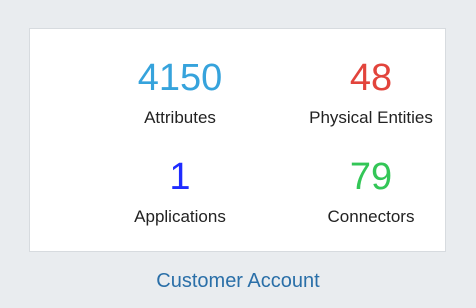 The image size is (476, 308). Describe the element at coordinates (180, 177) in the screenshot. I see `applications-count: 1` at that location.